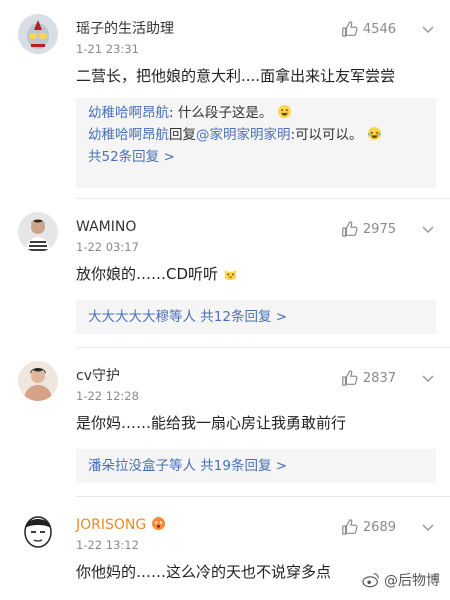  What do you see at coordinates (329, 135) in the screenshot?
I see `reply-content: 可以可以。` at bounding box center [329, 135].